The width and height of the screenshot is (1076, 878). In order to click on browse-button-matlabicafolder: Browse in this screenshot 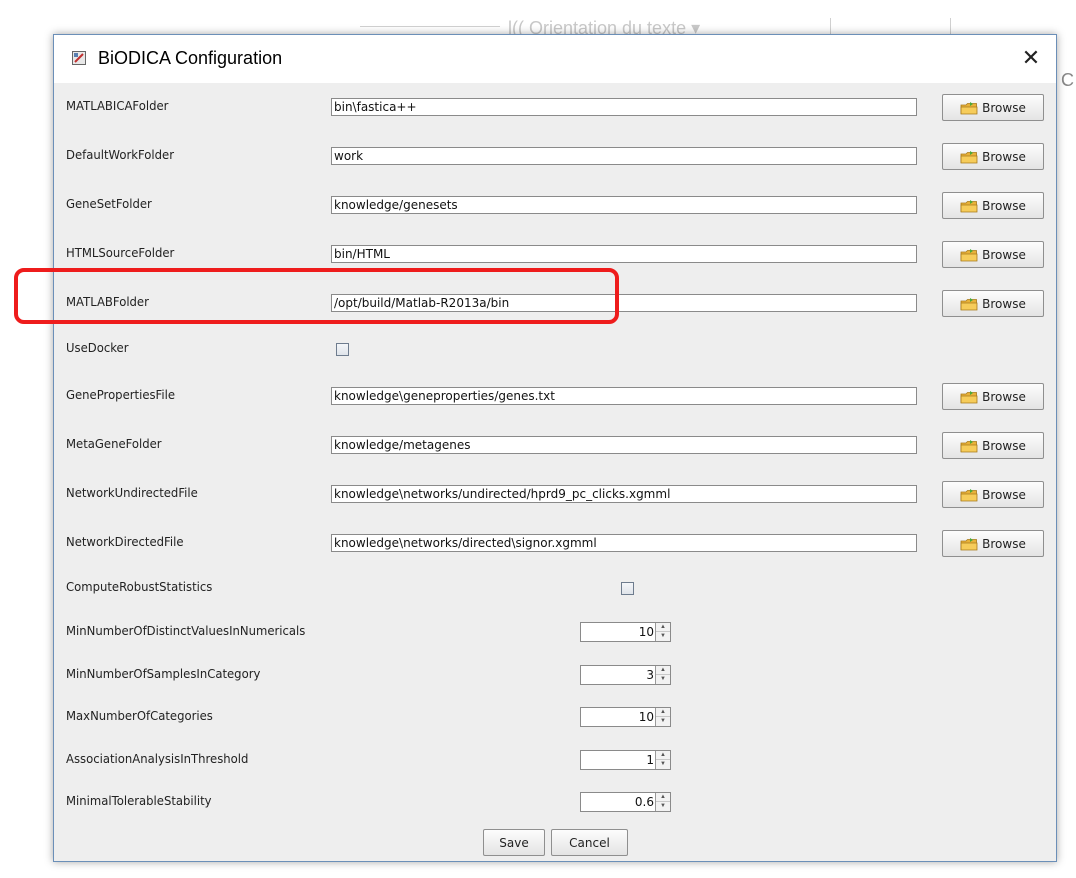, I will do `click(993, 107)`.